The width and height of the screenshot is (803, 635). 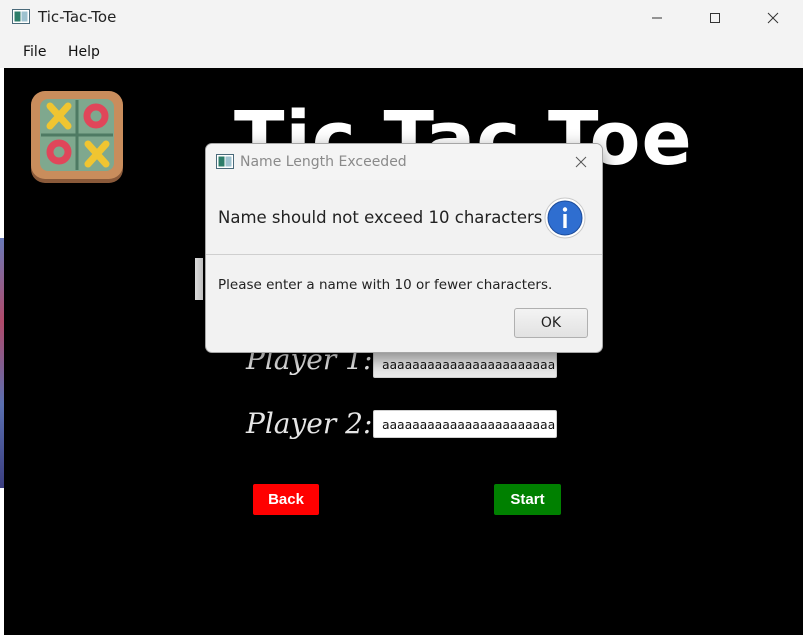 What do you see at coordinates (465, 424) in the screenshot?
I see `player-2-name-input: aaaaaaaaaaaaaaaaaaaaaaa` at bounding box center [465, 424].